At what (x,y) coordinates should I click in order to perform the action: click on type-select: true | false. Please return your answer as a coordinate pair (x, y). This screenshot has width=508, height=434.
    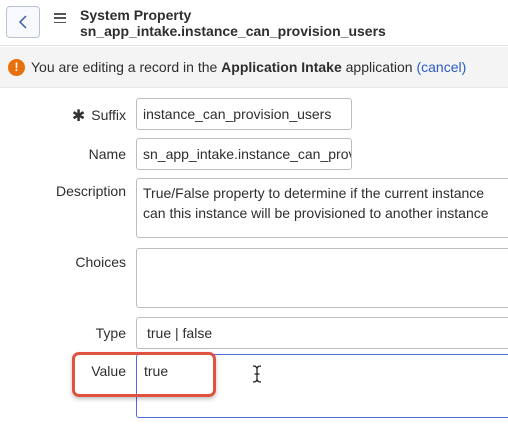
    Looking at the image, I should click on (322, 333).